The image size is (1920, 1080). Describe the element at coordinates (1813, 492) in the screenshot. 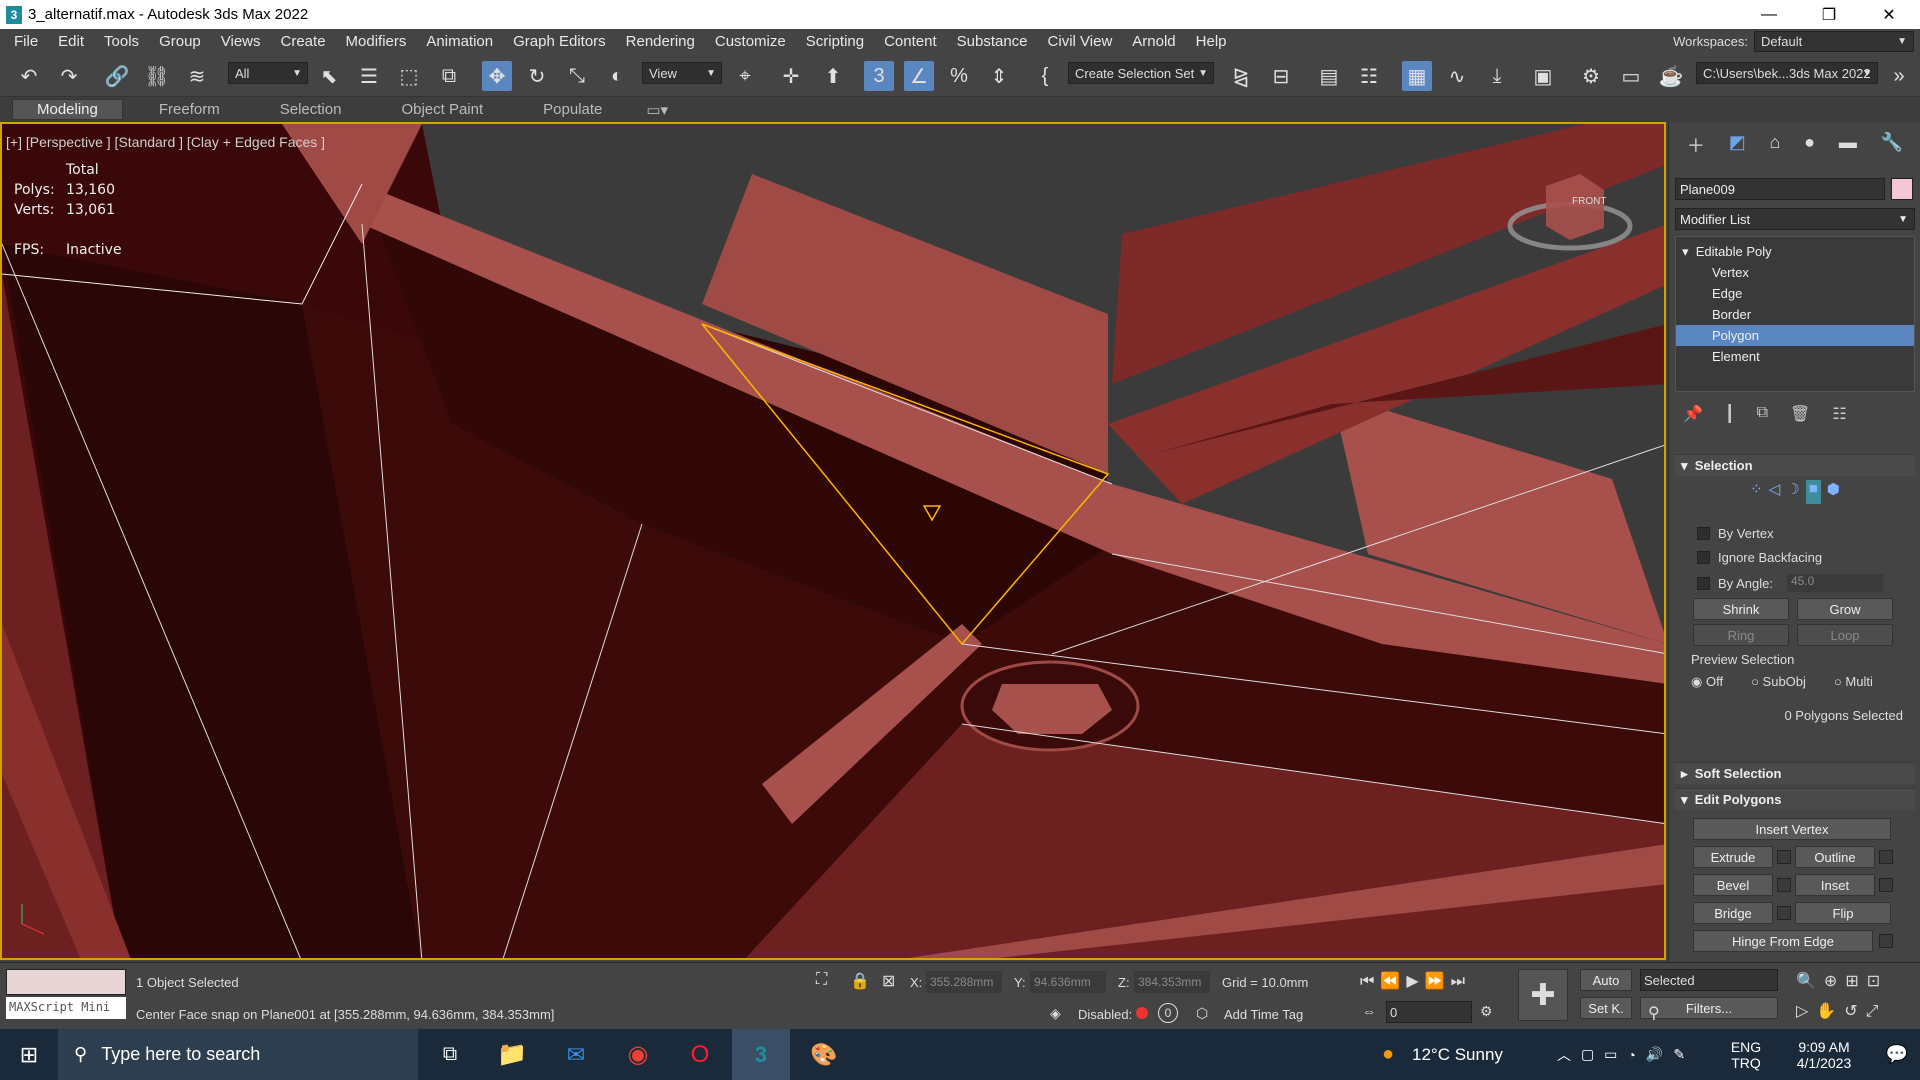

I see `polygon-mode-icon: ■` at that location.